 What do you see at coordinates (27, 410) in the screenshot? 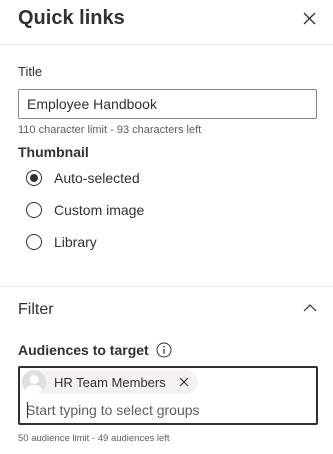
I see `text-caret` at bounding box center [27, 410].